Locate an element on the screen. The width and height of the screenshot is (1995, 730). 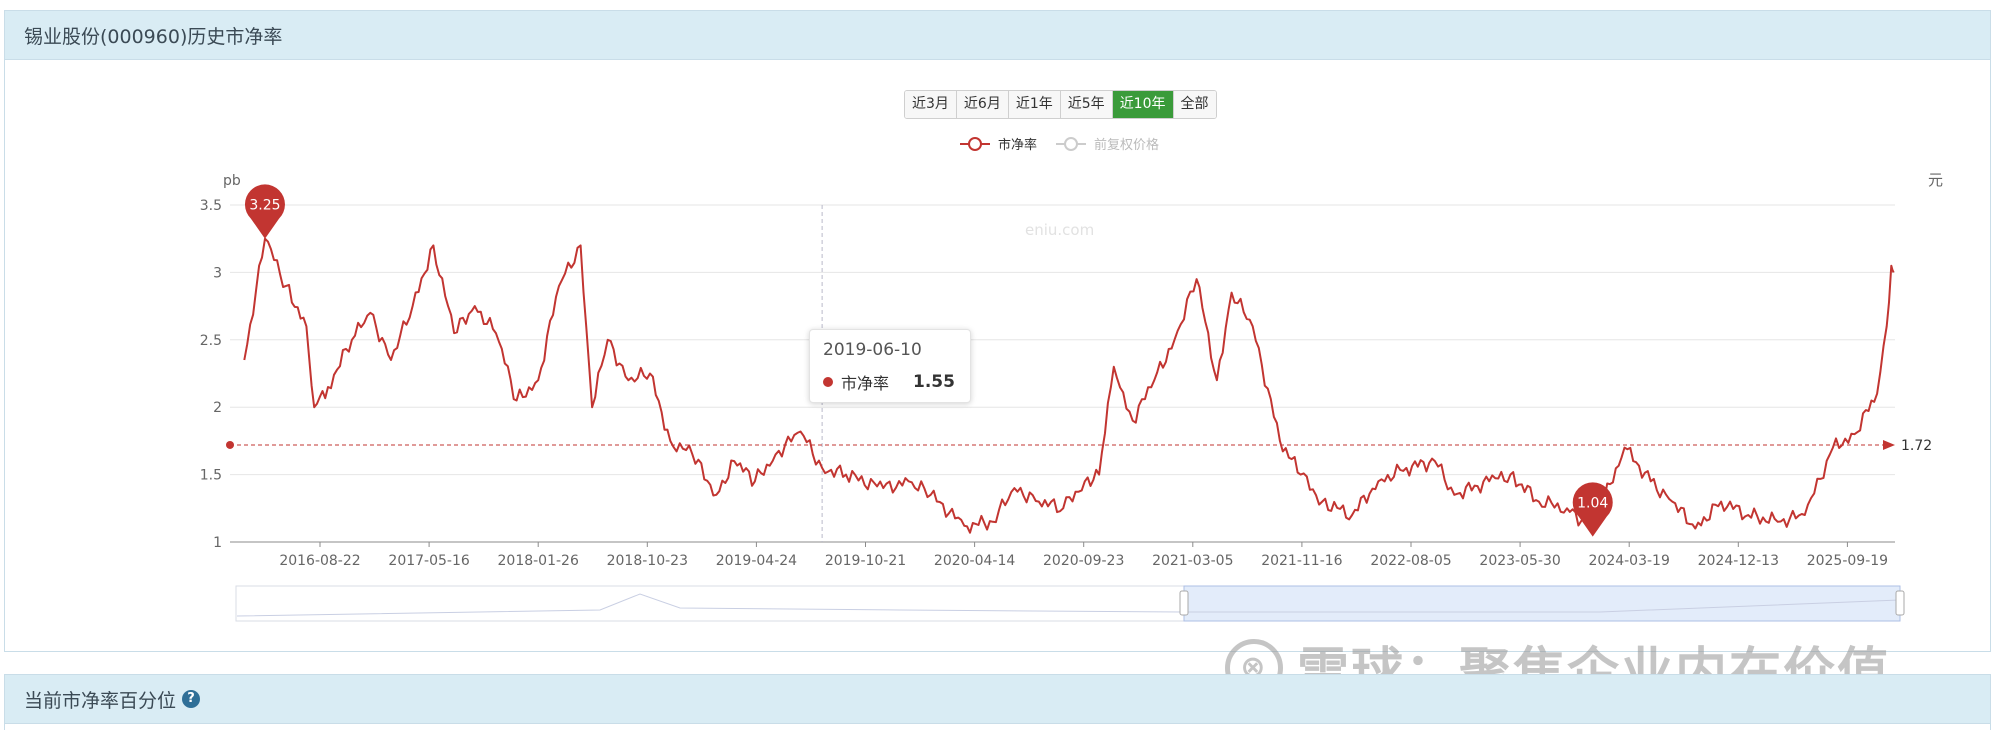
x-tick-label: 2017-05-16 is located at coordinates (428, 561).